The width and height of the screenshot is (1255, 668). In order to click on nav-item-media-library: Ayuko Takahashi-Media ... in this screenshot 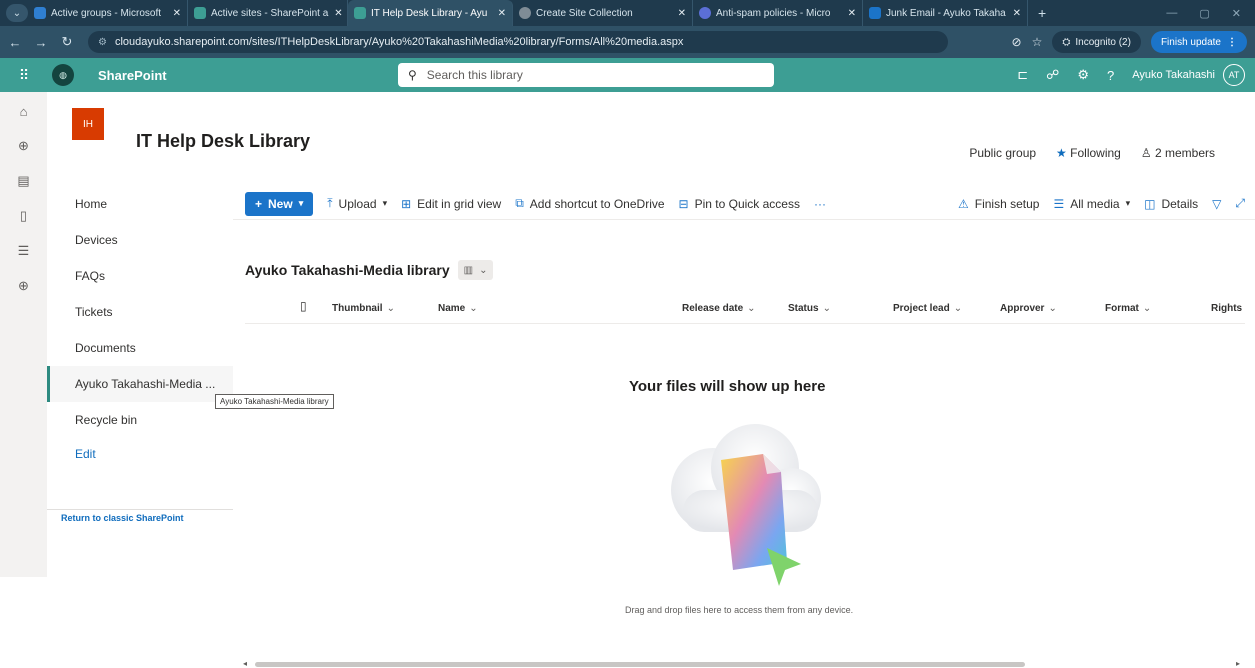, I will do `click(140, 384)`.